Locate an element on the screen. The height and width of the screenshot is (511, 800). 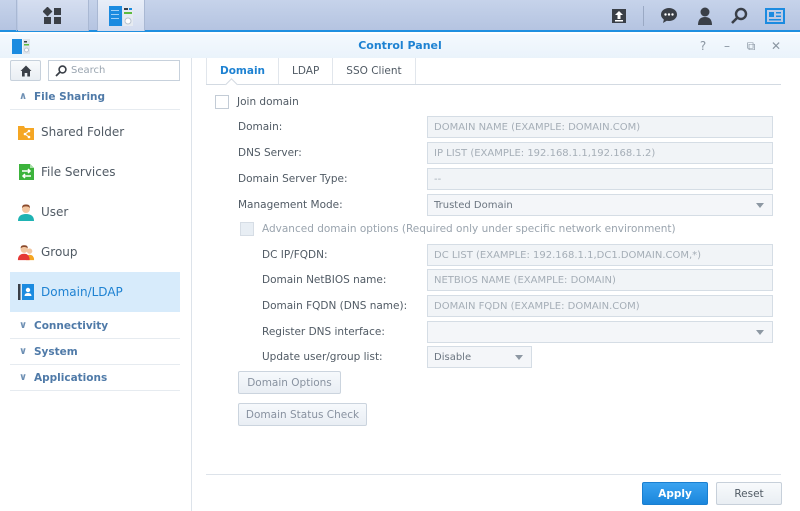
sidebar-item-shared-folder: Shared Folder is located at coordinates (95, 132).